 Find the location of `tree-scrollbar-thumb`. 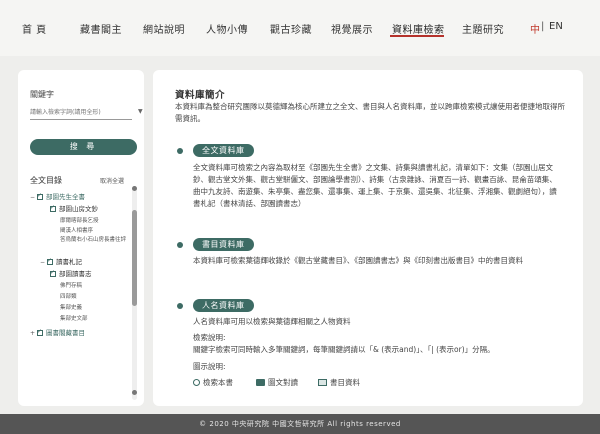

tree-scrollbar-thumb is located at coordinates (134, 258).